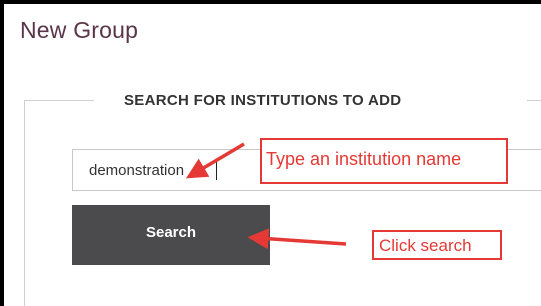  What do you see at coordinates (171, 235) in the screenshot?
I see `search-button: Search` at bounding box center [171, 235].